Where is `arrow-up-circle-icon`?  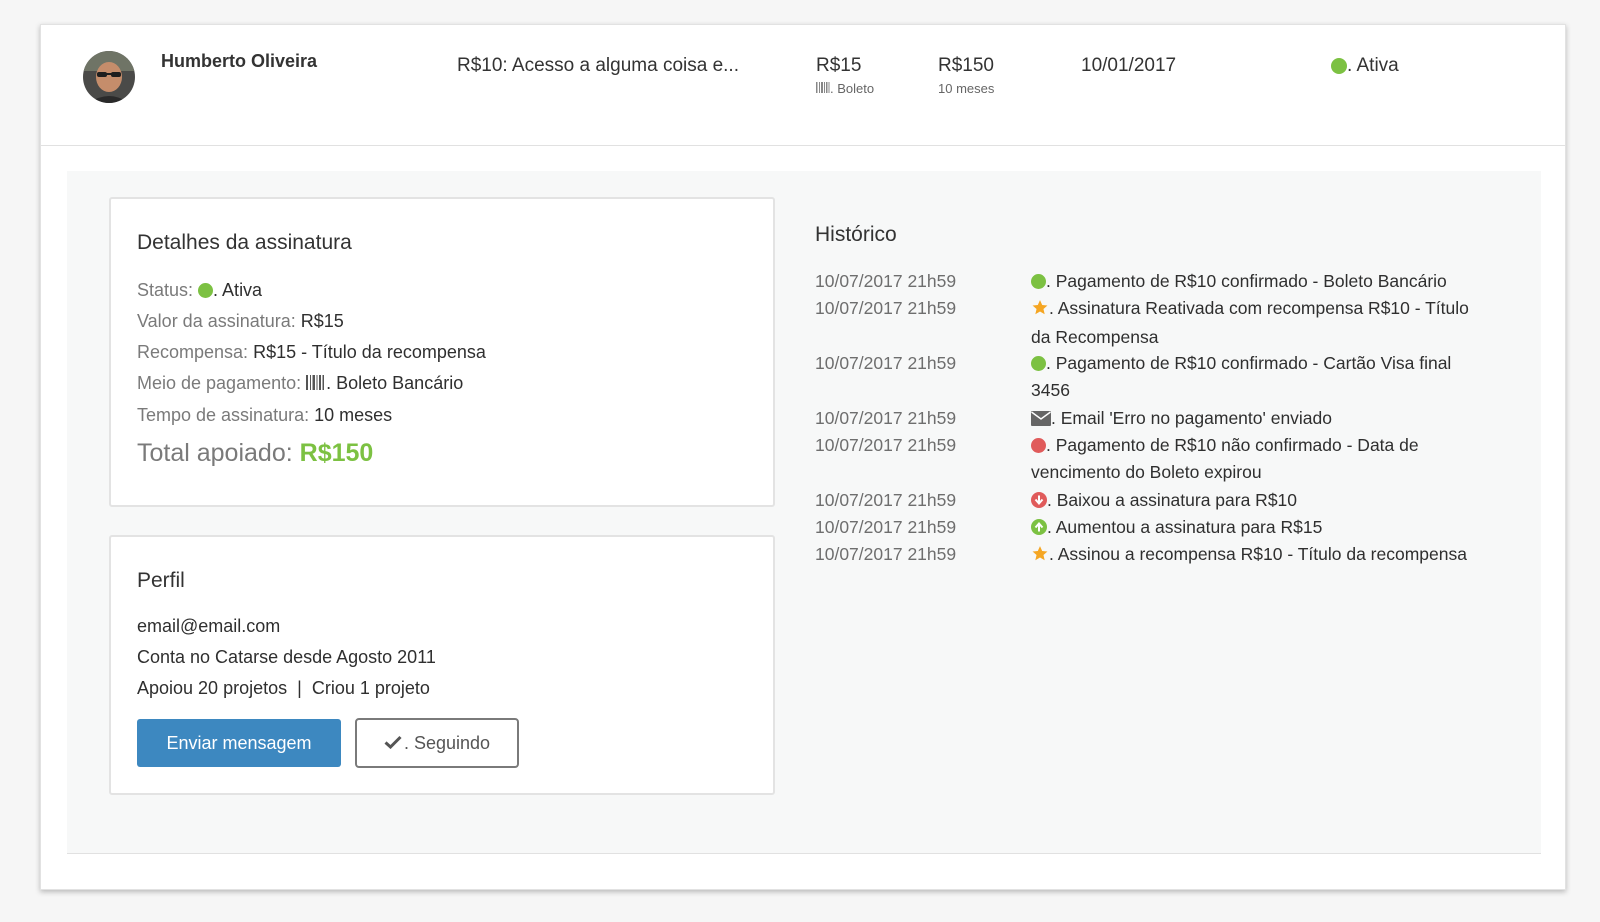
arrow-up-circle-icon is located at coordinates (1039, 529).